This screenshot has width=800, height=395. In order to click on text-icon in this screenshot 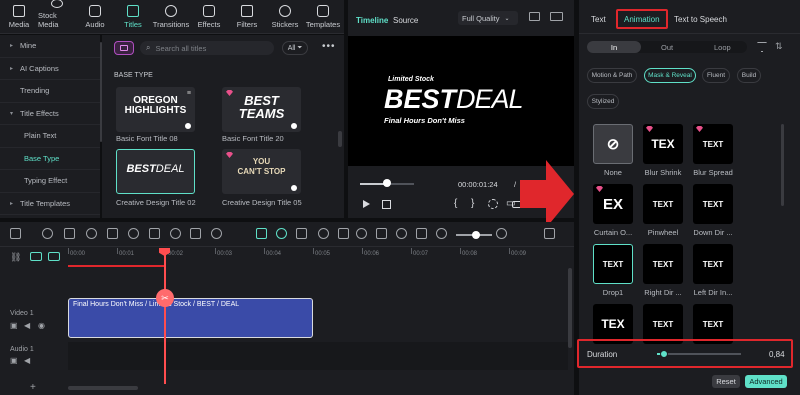, I will do `click(154, 233)`.